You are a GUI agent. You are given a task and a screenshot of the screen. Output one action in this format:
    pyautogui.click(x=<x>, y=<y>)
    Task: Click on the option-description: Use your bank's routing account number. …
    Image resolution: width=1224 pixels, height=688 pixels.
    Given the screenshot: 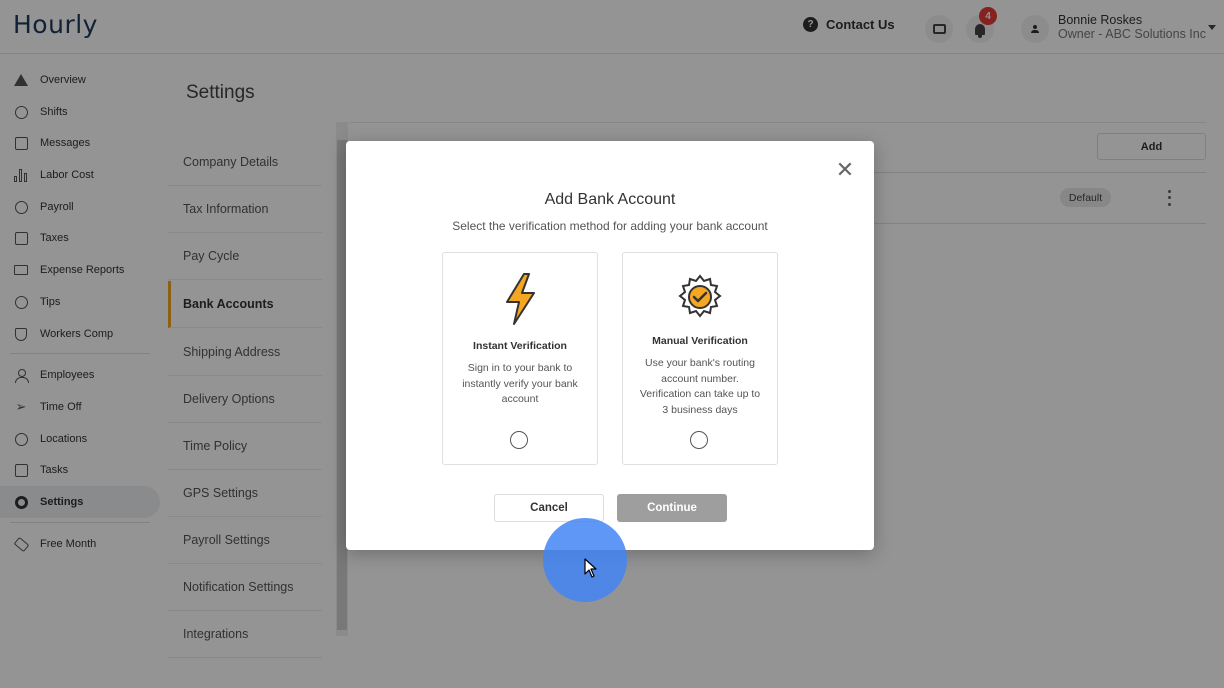 What is the action you would take?
    pyautogui.click(x=700, y=386)
    